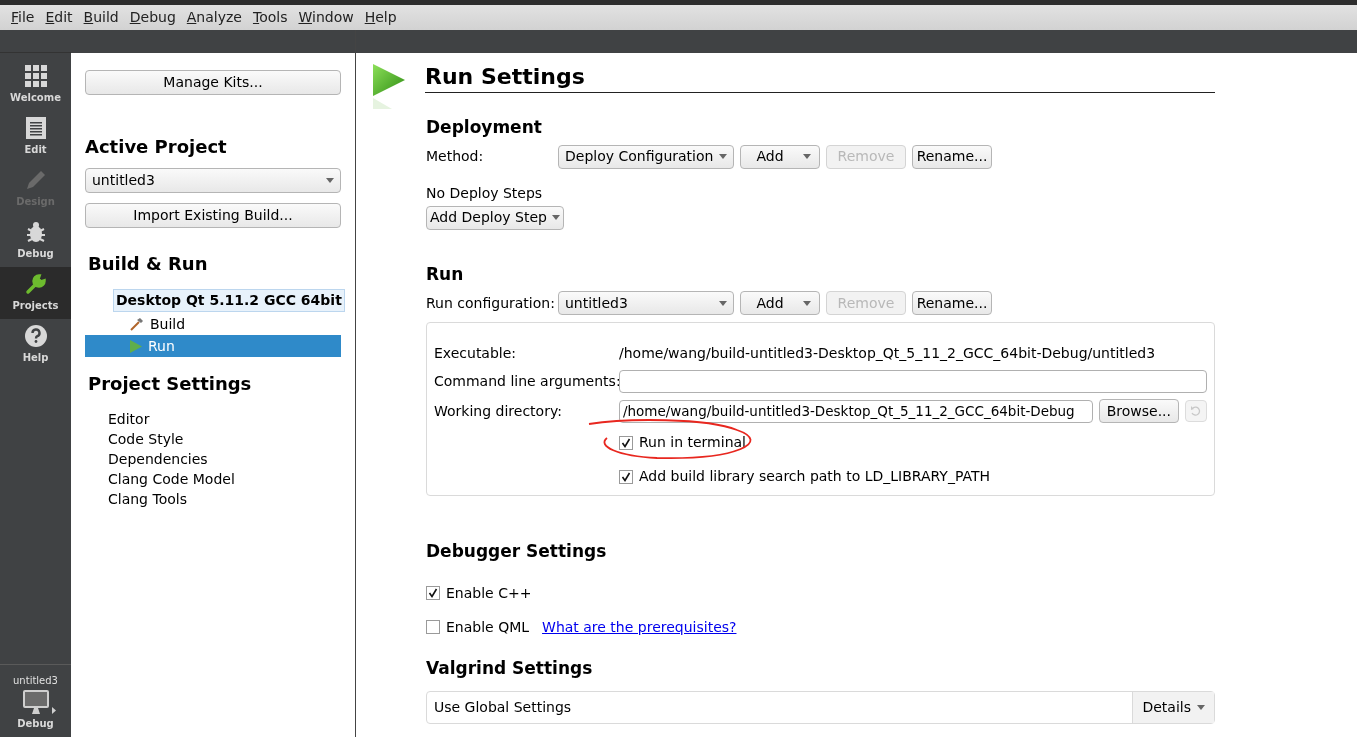  Describe the element at coordinates (224, 479) in the screenshot. I see `settings-item: Clang Code Model` at that location.